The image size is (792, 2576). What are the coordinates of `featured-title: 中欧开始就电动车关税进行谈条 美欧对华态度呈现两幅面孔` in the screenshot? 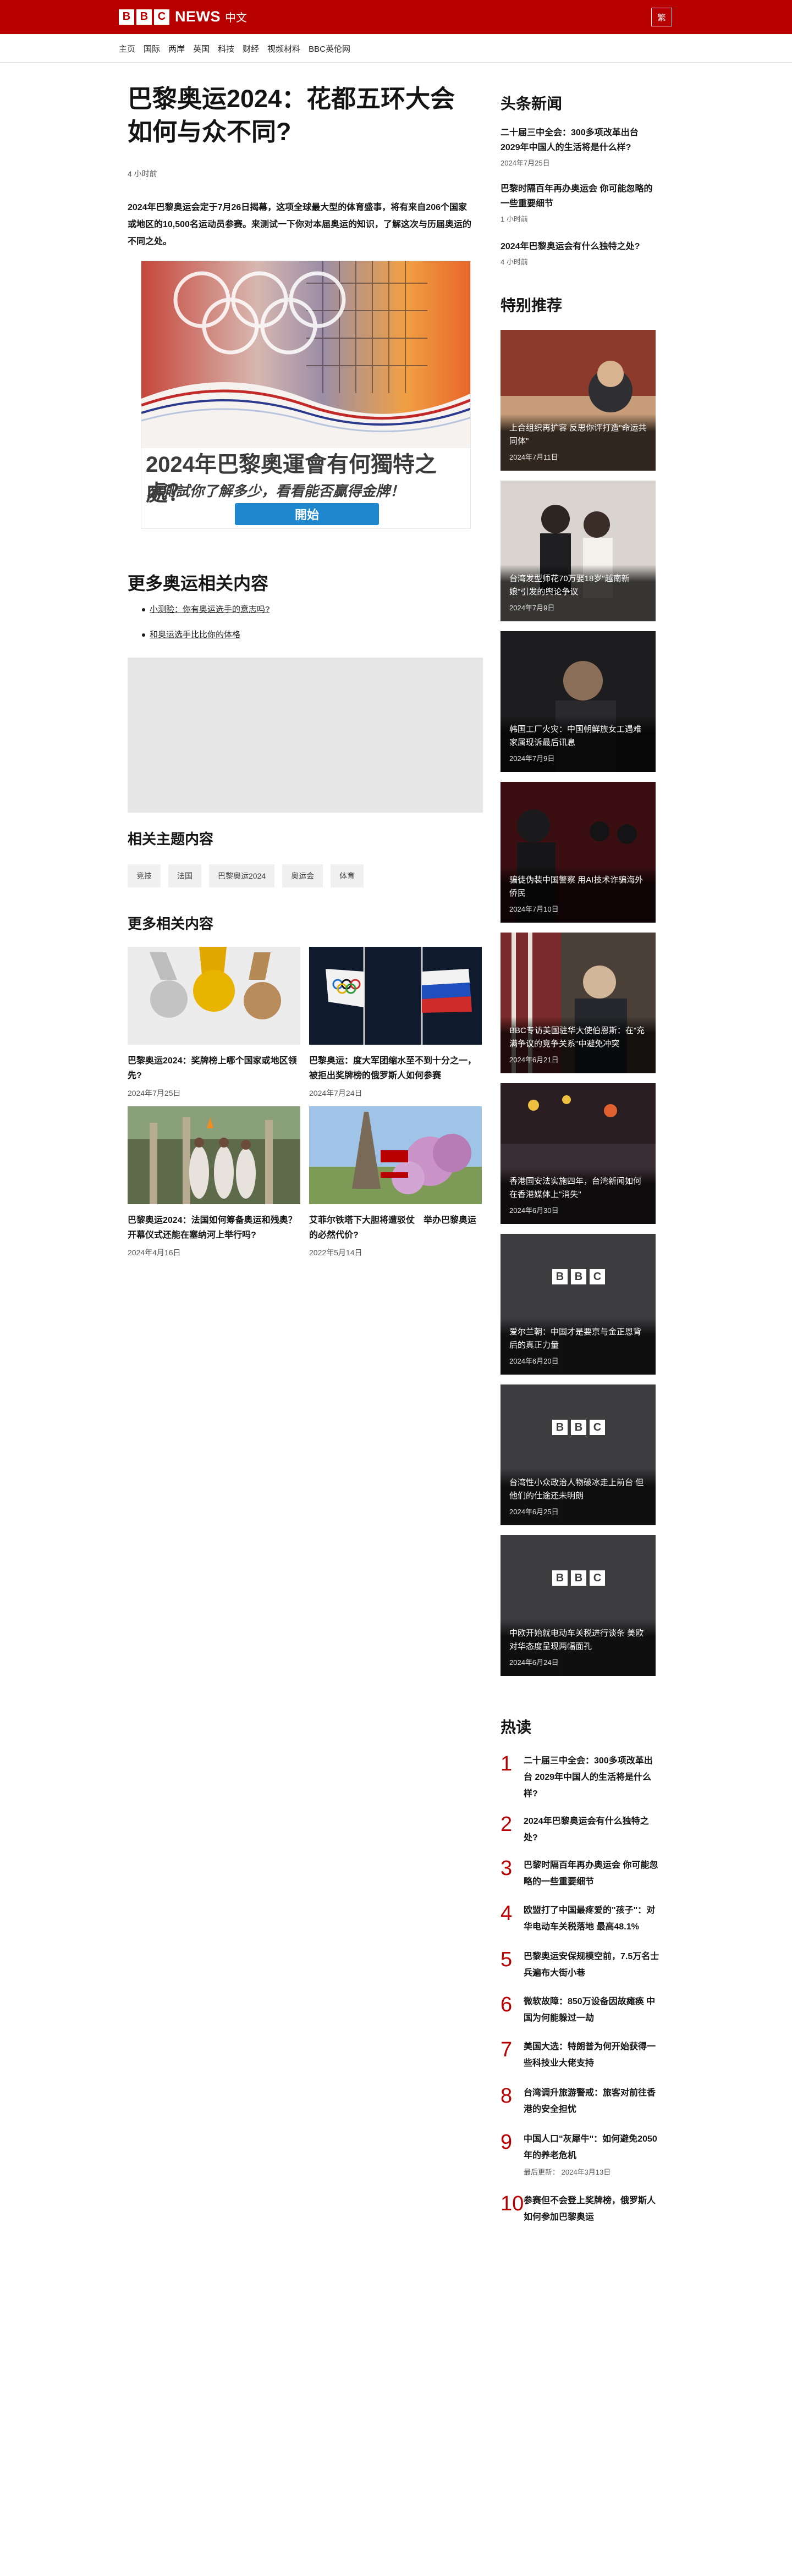 It's located at (577, 1640).